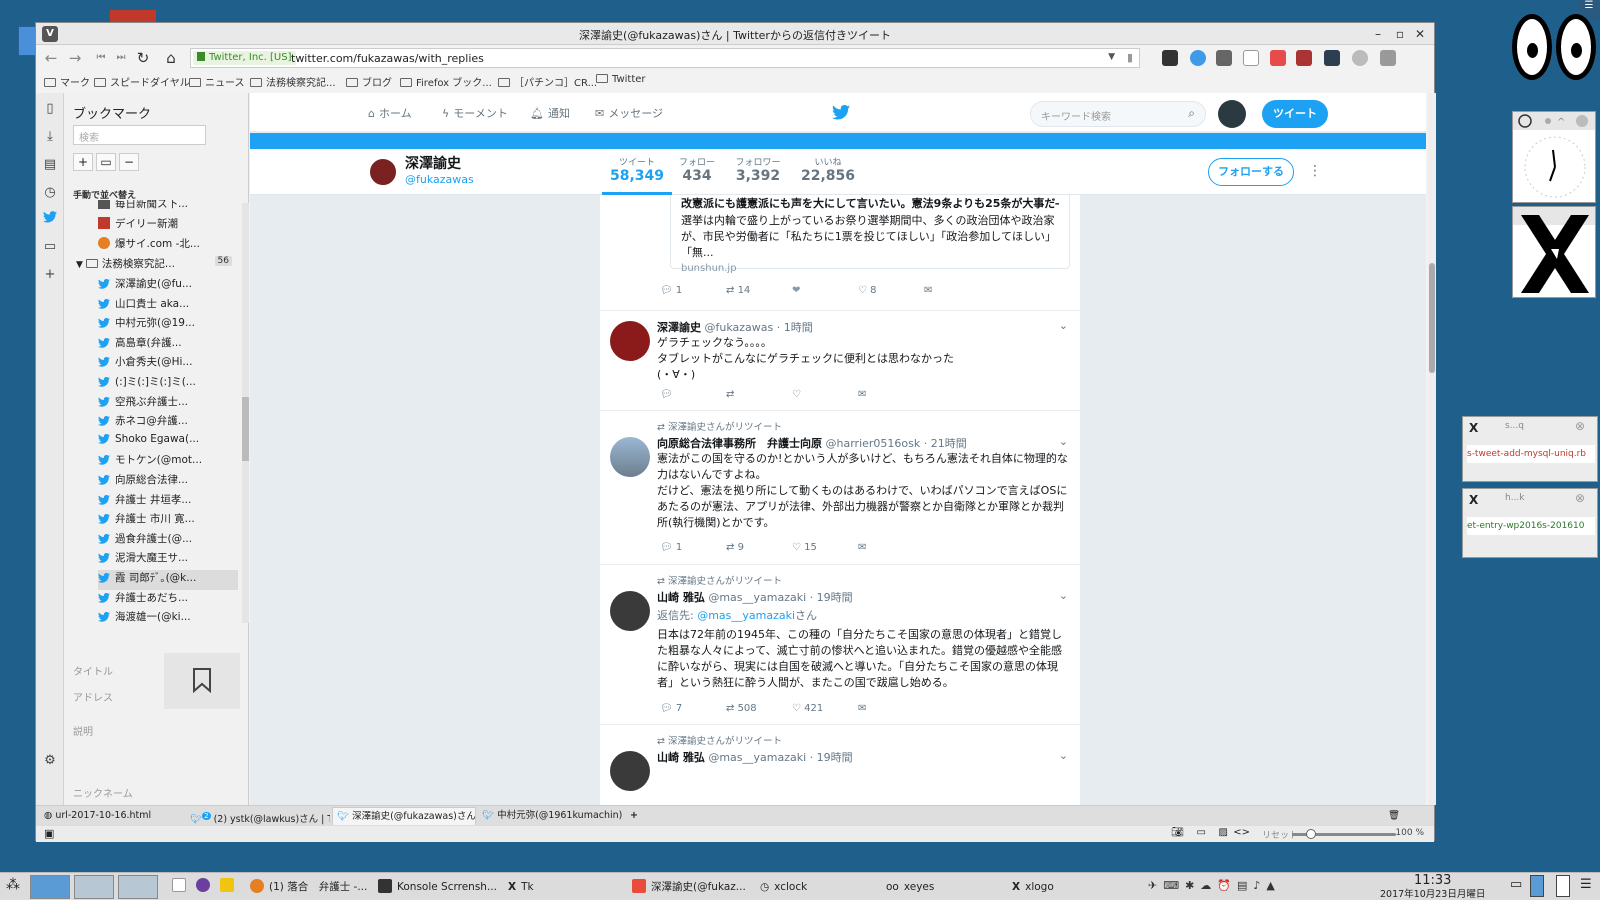 The height and width of the screenshot is (900, 1600). What do you see at coordinates (671, 708) in the screenshot?
I see `reply-button: 💬︎ 7` at bounding box center [671, 708].